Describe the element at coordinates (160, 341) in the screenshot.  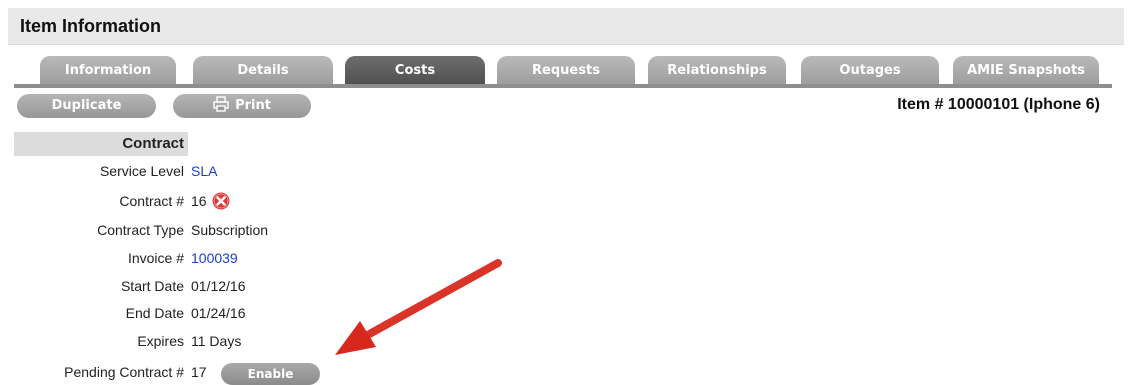
I see `expires-label: Expires` at that location.